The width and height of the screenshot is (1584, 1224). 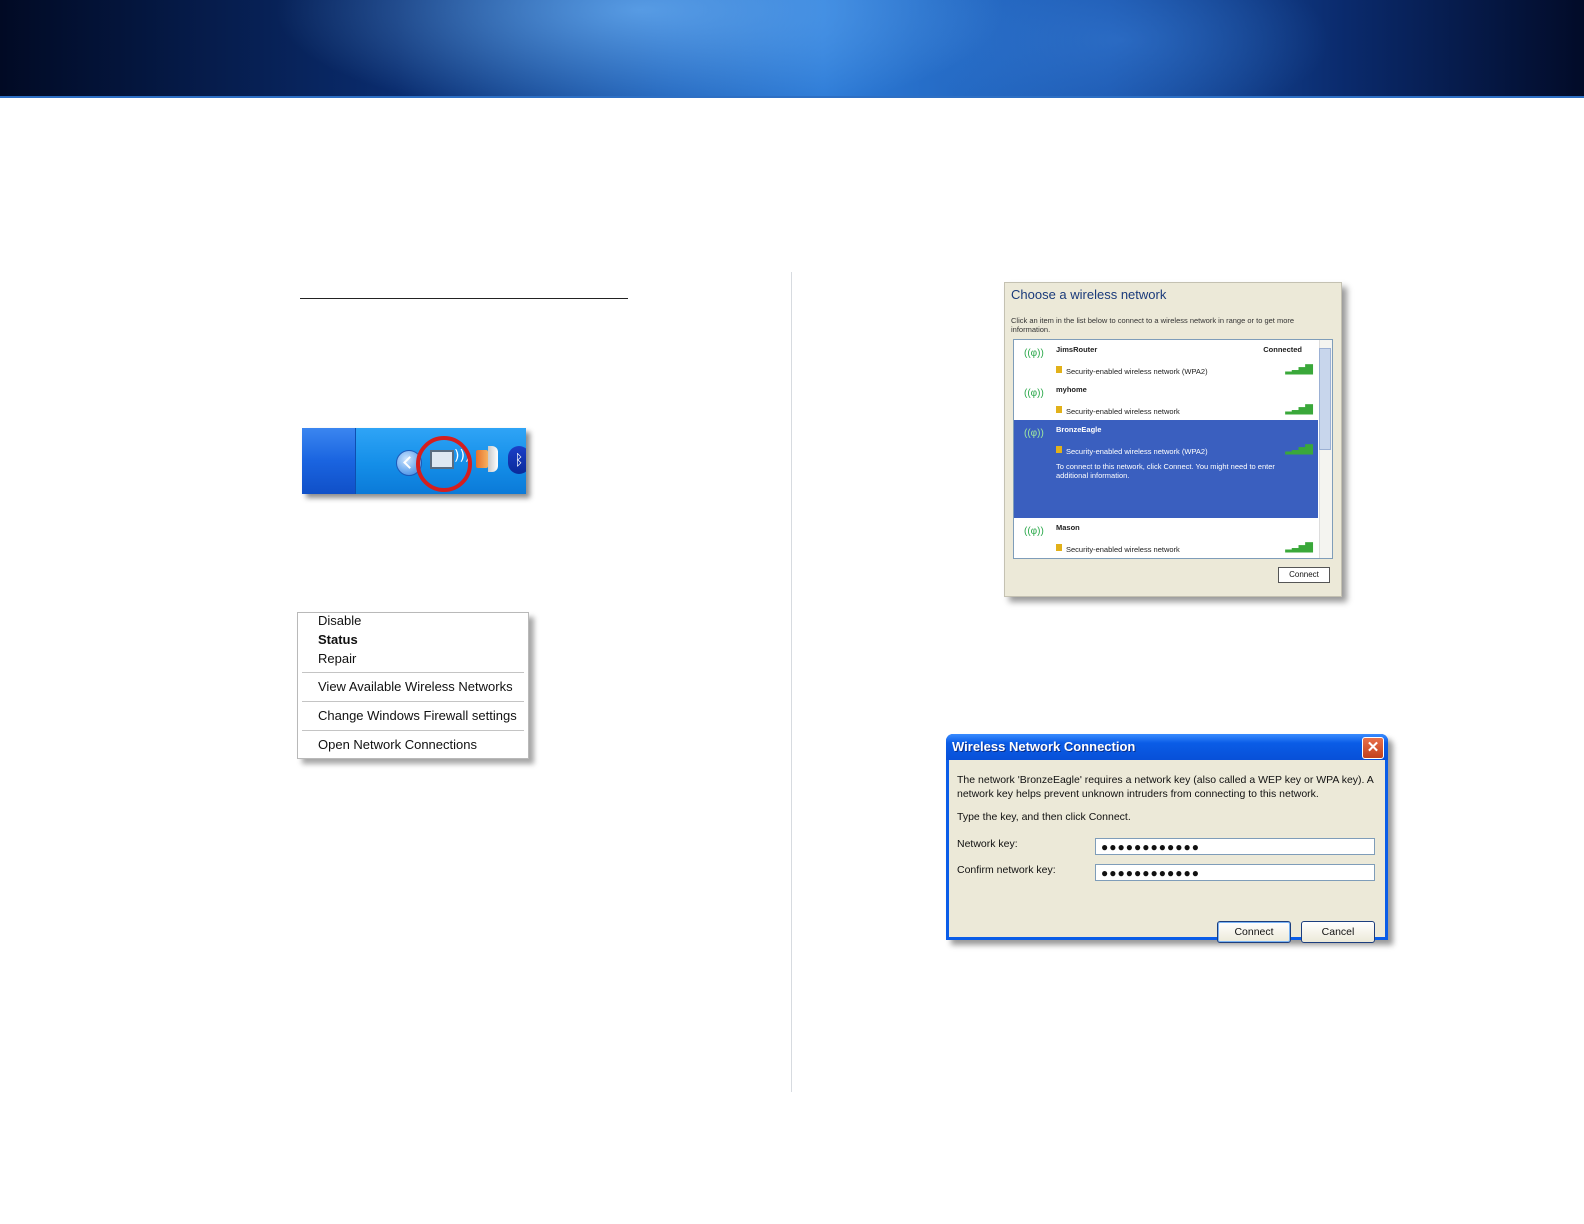 What do you see at coordinates (1338, 932) in the screenshot?
I see `cancel-button: Cancel` at bounding box center [1338, 932].